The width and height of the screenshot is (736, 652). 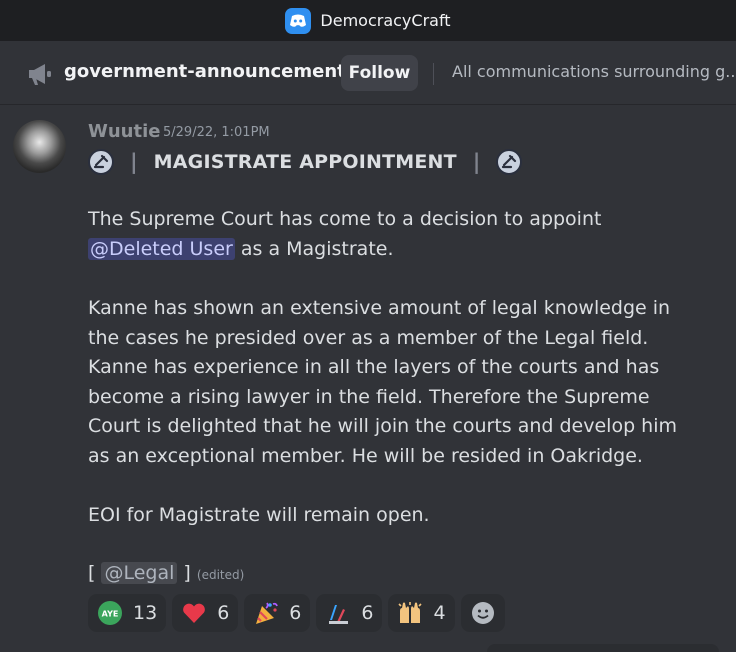 What do you see at coordinates (266, 613) in the screenshot?
I see `party-popper-icon` at bounding box center [266, 613].